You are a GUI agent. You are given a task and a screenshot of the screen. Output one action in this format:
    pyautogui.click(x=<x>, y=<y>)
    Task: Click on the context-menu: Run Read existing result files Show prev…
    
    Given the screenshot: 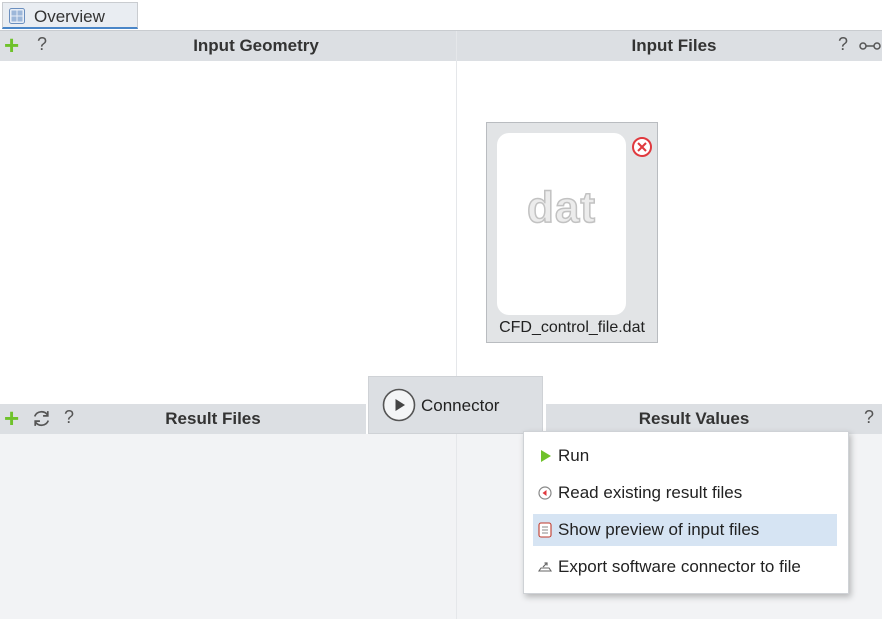 What is the action you would take?
    pyautogui.click(x=686, y=512)
    